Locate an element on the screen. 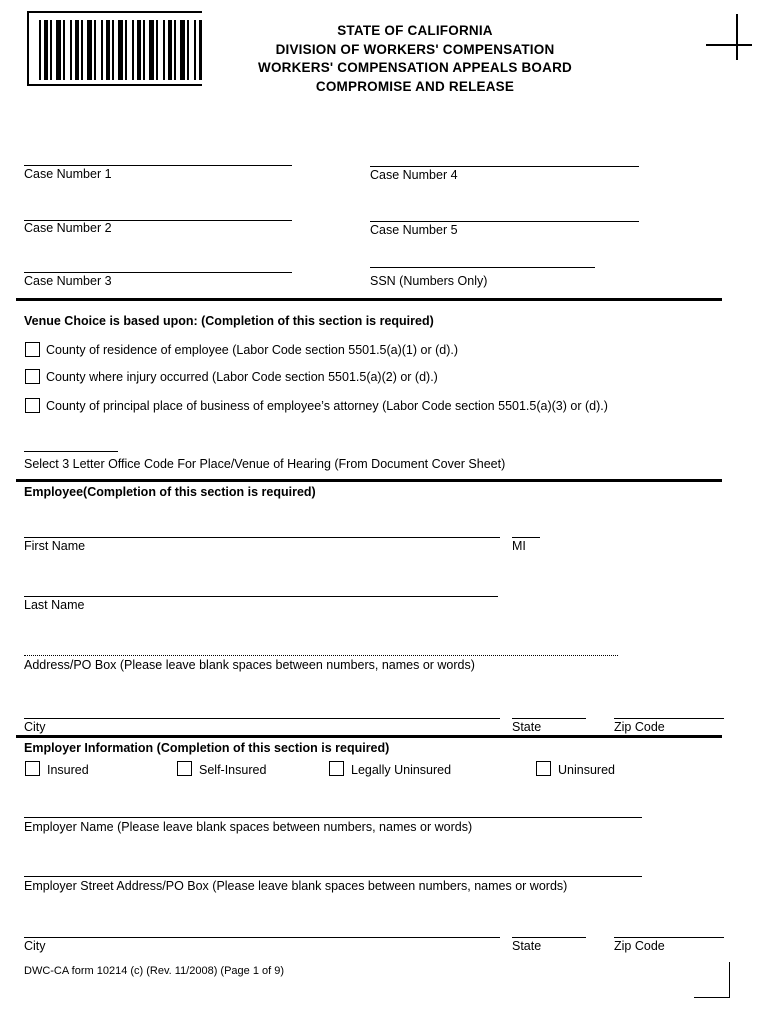 Image resolution: width=770 pixels, height=1024 pixels. employer-zip-input is located at coordinates (669, 937).